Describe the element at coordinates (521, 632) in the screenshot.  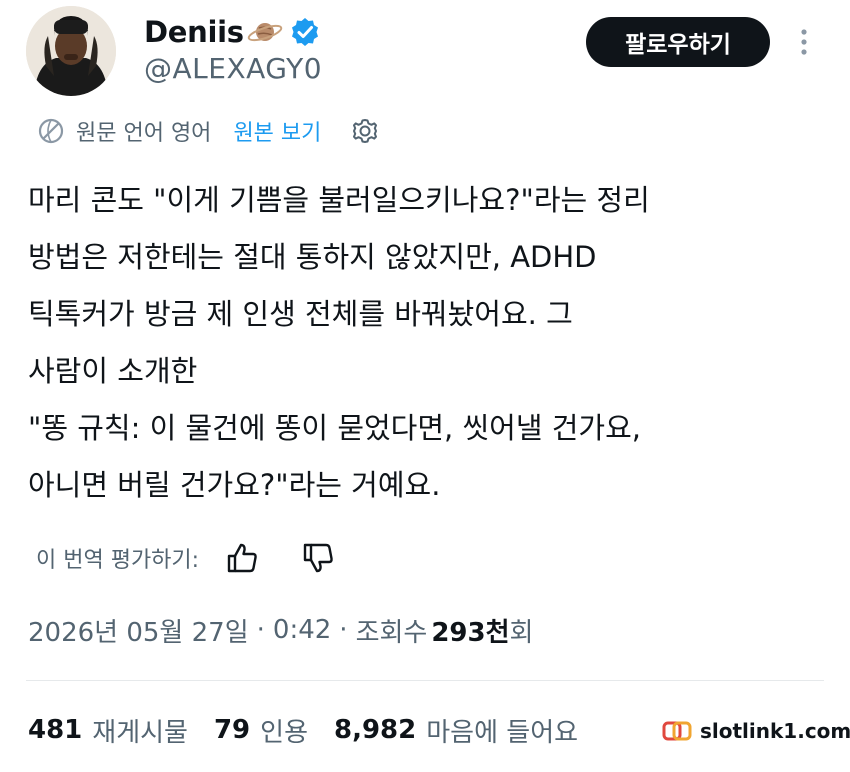
I see `views-suffix: 회` at that location.